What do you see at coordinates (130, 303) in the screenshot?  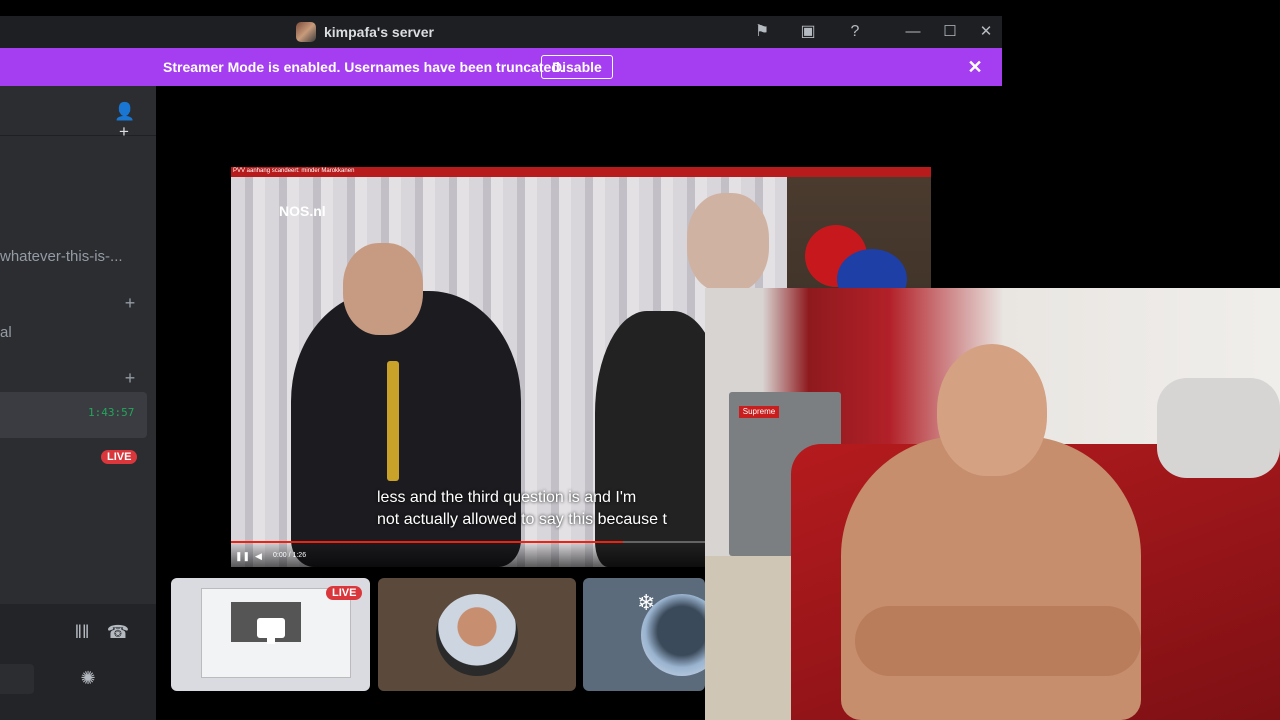 I see `add-channel-icon: +` at bounding box center [130, 303].